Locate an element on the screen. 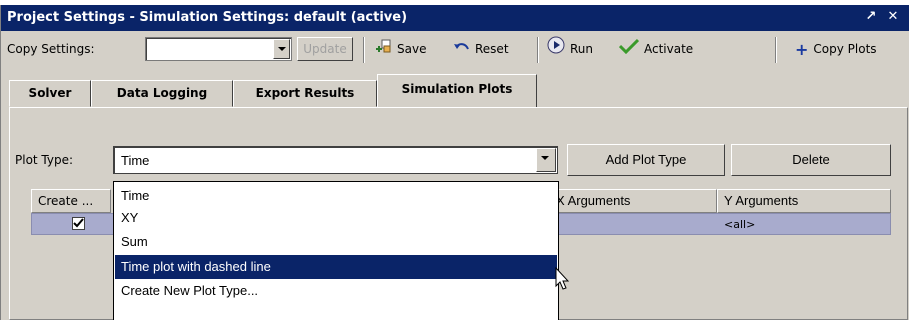 This screenshot has width=909, height=320. tab-simulation-plots: Simulation Plots is located at coordinates (457, 91).